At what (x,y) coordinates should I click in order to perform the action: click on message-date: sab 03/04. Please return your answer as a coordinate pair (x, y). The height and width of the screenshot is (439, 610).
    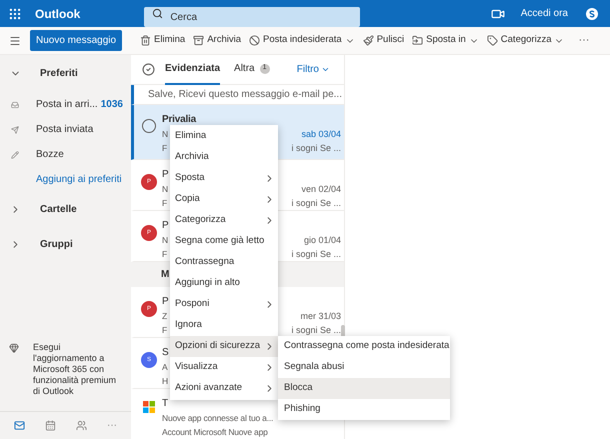
    Looking at the image, I should click on (321, 134).